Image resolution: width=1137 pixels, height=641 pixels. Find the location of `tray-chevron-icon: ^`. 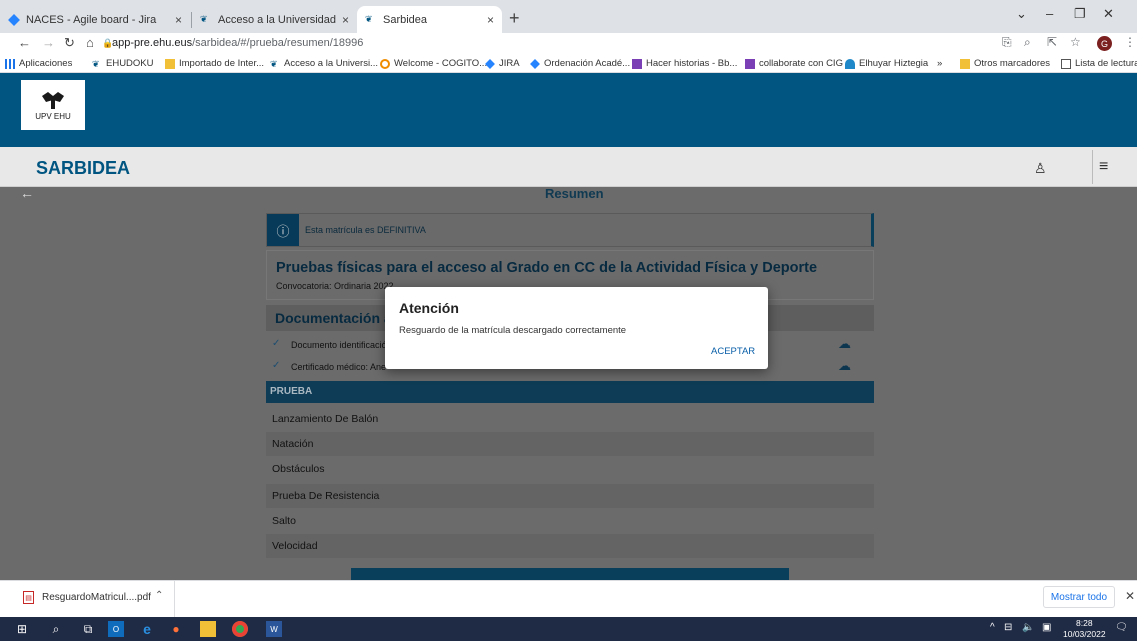

tray-chevron-icon: ^ is located at coordinates (992, 627).